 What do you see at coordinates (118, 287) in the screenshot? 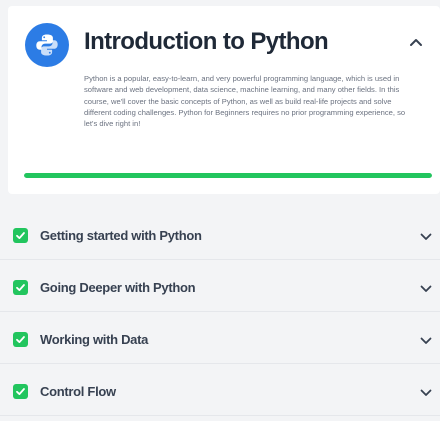
I see `module-label: Going Deeper with Python` at bounding box center [118, 287].